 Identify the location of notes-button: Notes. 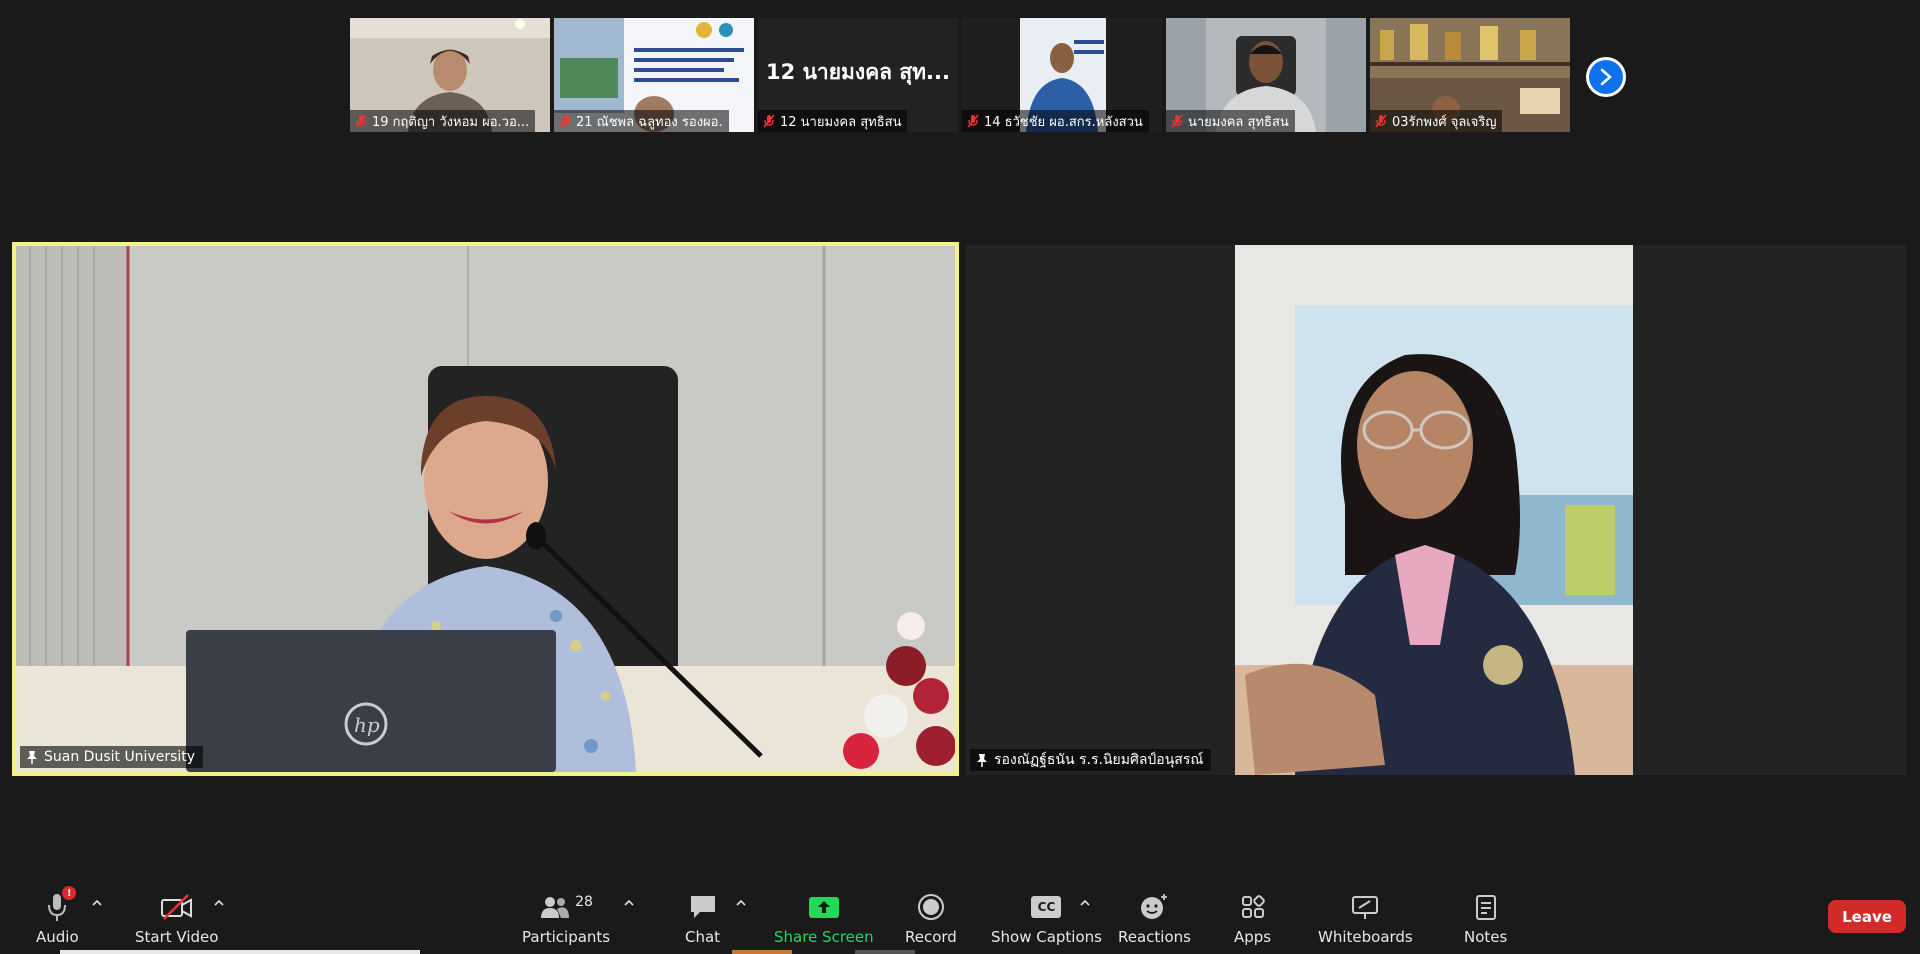
(1485, 918).